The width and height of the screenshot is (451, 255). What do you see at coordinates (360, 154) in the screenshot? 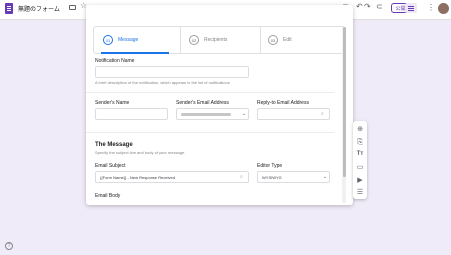
I see `title-text-icon: Tт` at bounding box center [360, 154].